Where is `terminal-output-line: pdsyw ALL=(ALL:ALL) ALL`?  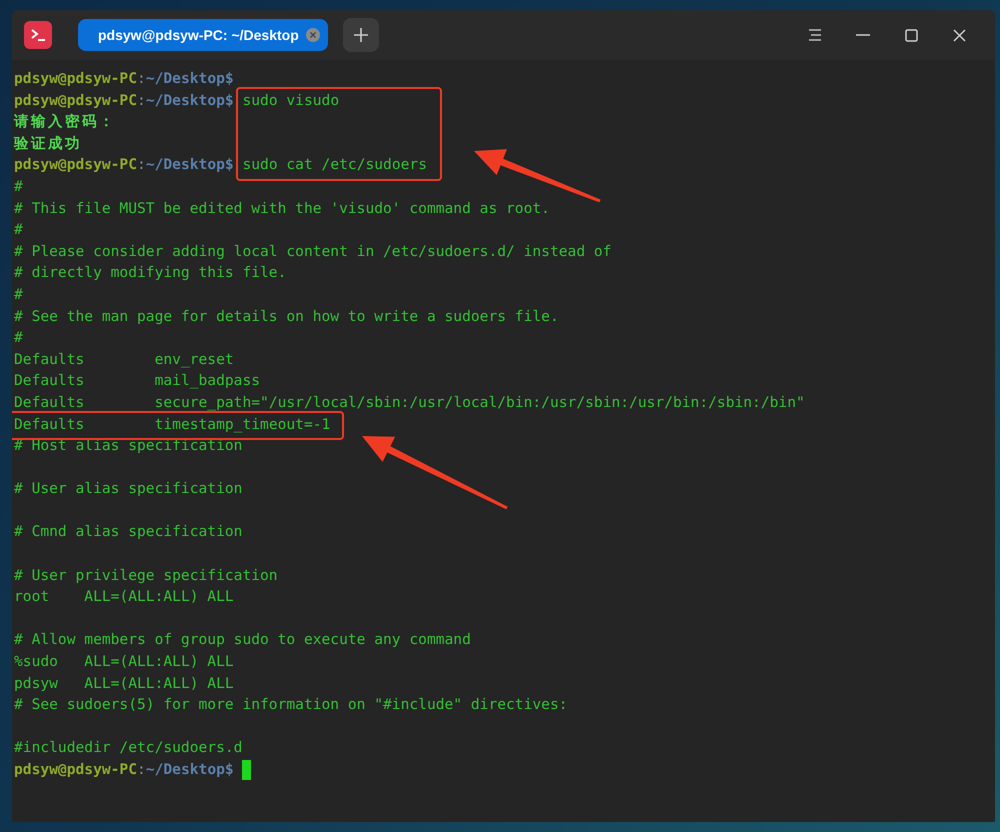
terminal-output-line: pdsyw ALL=(ALL:ALL) ALL is located at coordinates (124, 684).